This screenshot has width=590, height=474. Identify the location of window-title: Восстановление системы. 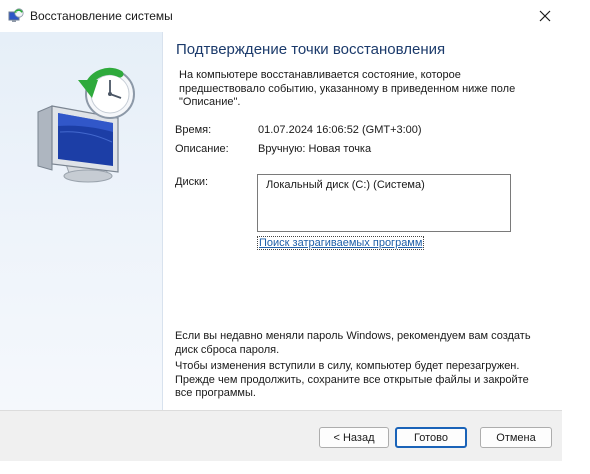
(101, 16).